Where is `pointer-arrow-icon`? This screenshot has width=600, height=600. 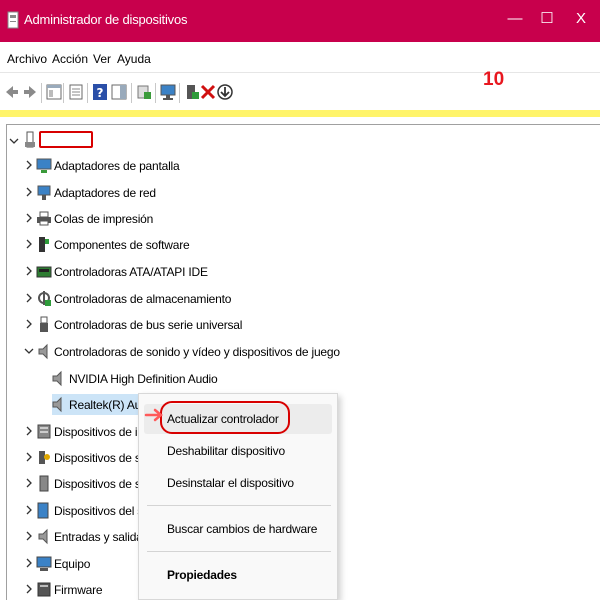
pointer-arrow-icon is located at coordinates (153, 415).